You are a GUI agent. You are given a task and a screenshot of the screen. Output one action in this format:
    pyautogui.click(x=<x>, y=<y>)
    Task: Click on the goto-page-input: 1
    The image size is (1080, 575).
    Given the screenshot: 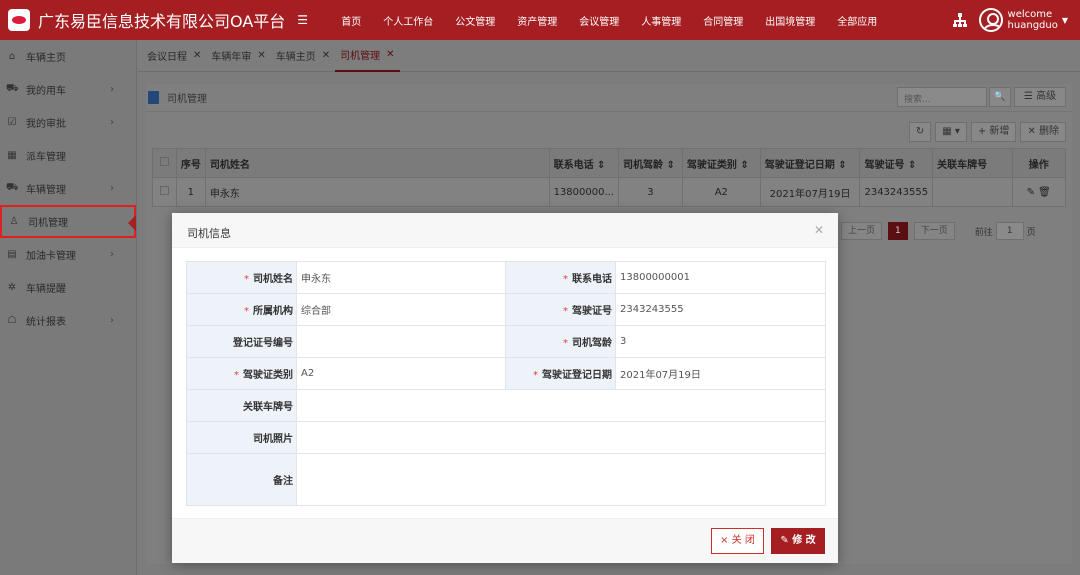 What is the action you would take?
    pyautogui.click(x=1009, y=231)
    